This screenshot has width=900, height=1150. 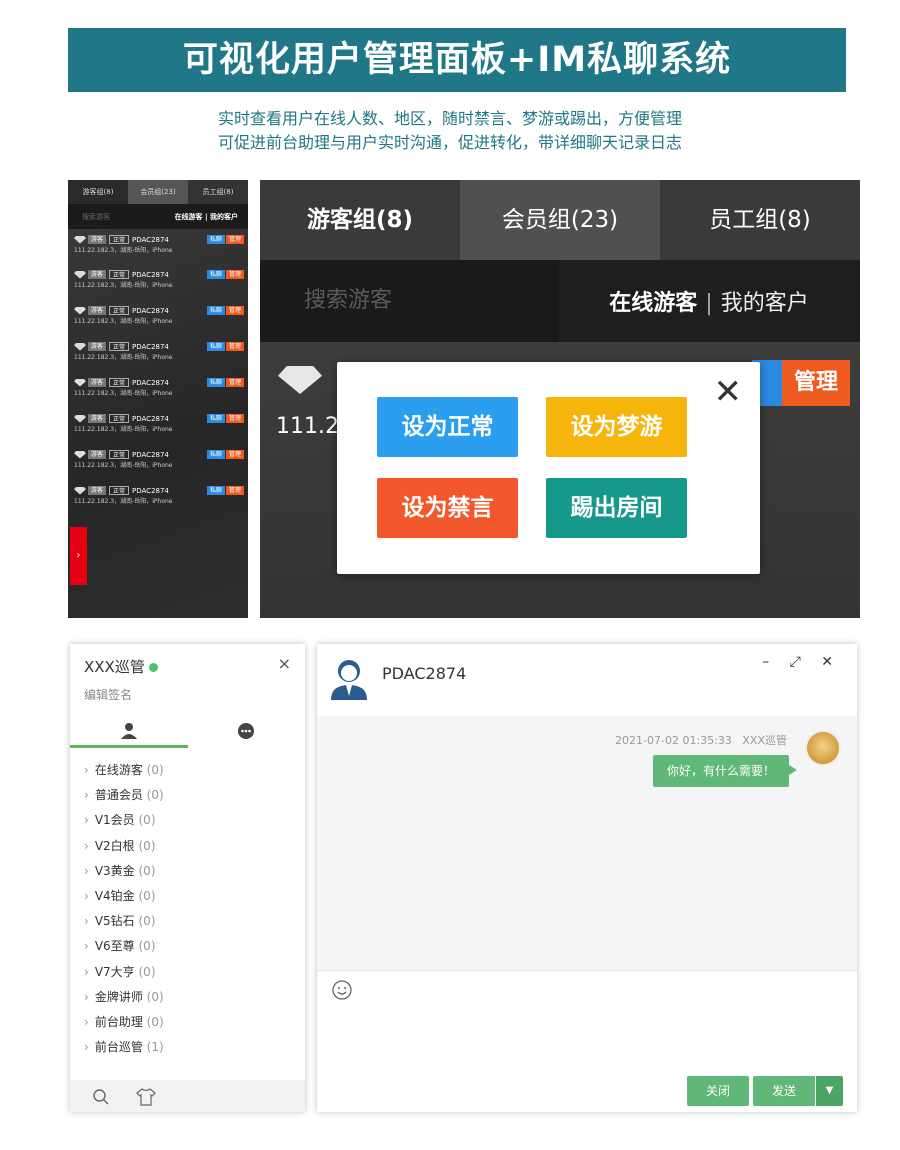 I want to click on kick-out-button: 踢出房间, so click(x=616, y=508).